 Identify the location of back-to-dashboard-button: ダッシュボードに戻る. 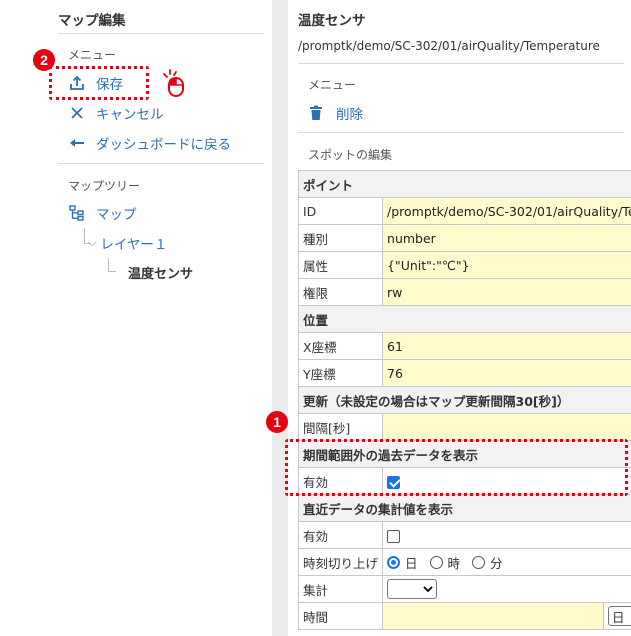
(149, 143).